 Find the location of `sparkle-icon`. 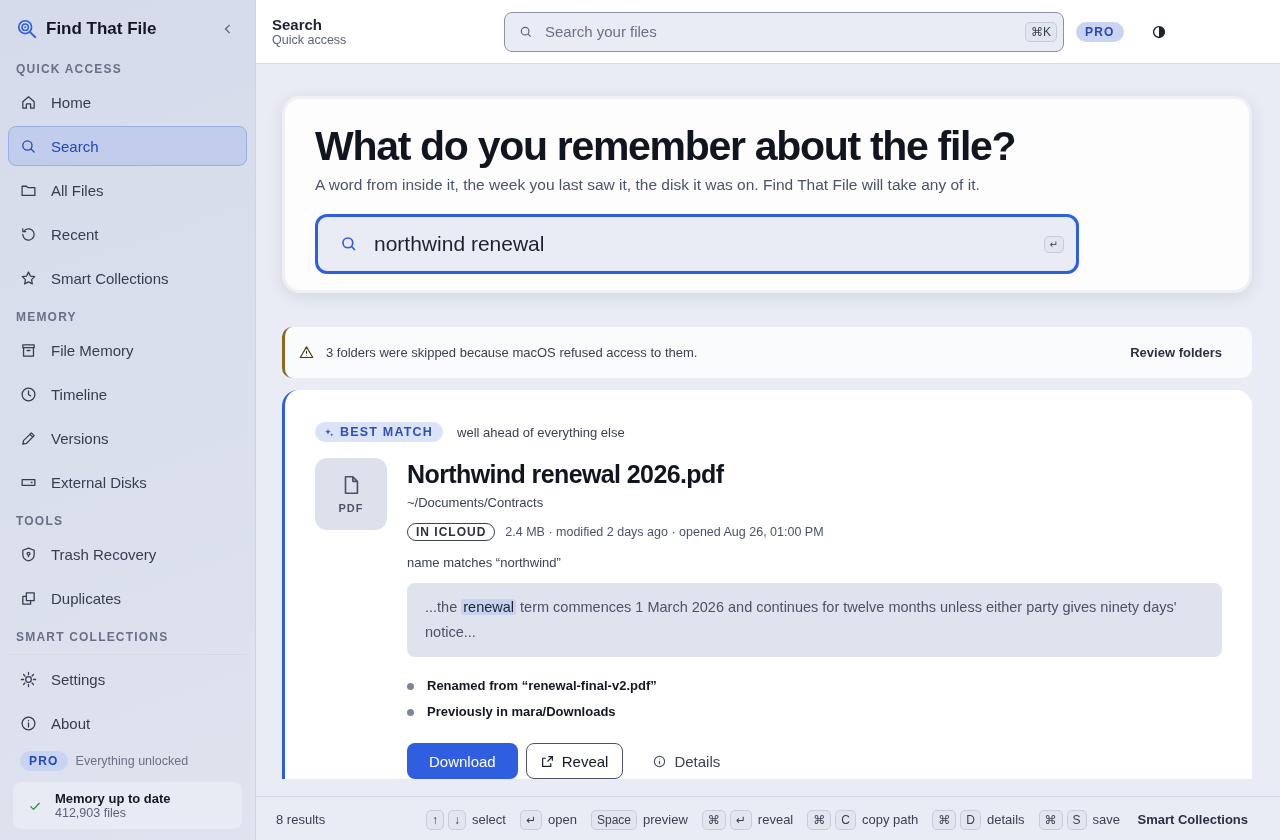

sparkle-icon is located at coordinates (329, 432).